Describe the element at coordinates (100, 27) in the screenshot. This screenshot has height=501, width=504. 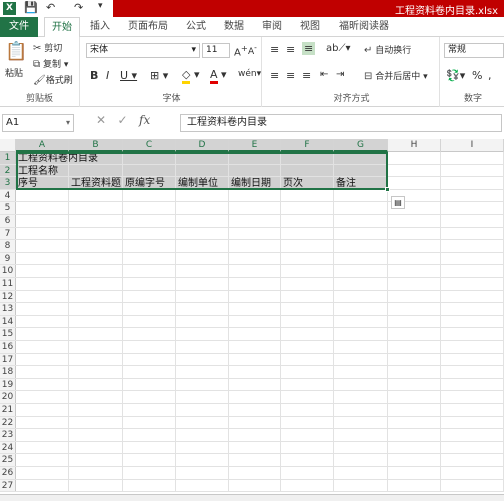
I see `tab-insert: 插入` at that location.